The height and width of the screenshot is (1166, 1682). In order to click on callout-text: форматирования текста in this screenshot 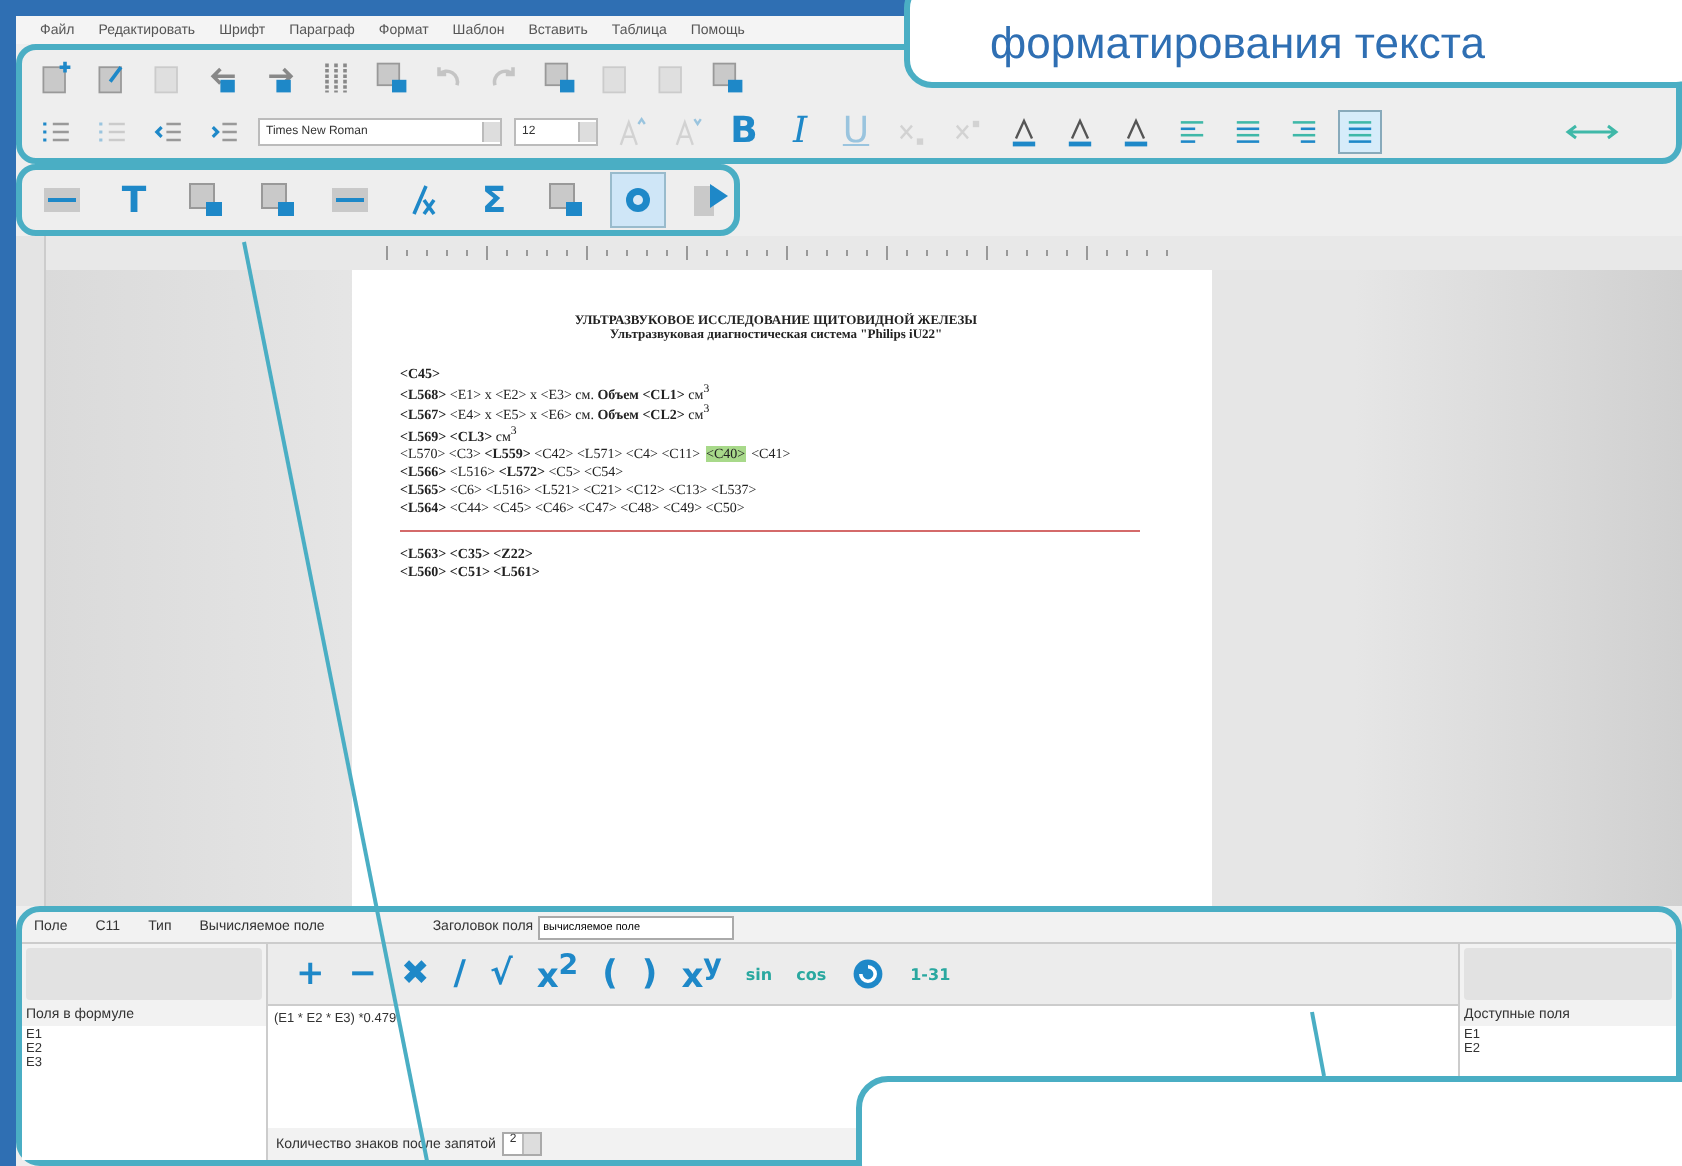, I will do `click(1237, 44)`.